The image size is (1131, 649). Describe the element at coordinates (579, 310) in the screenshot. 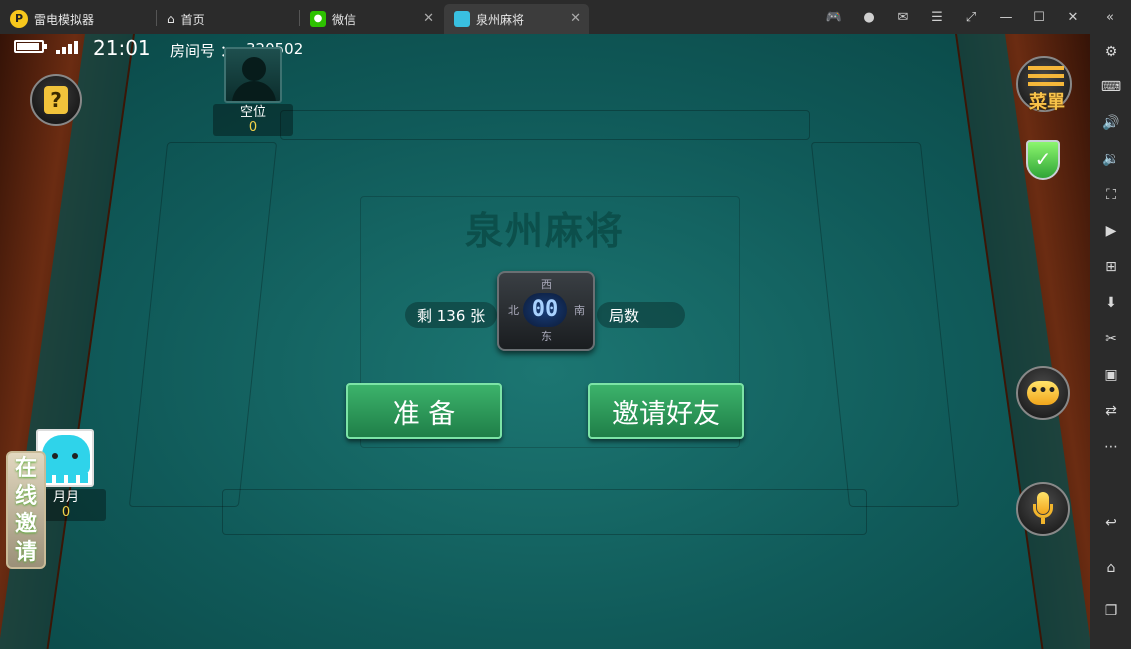

I see `wind-south: 南` at that location.